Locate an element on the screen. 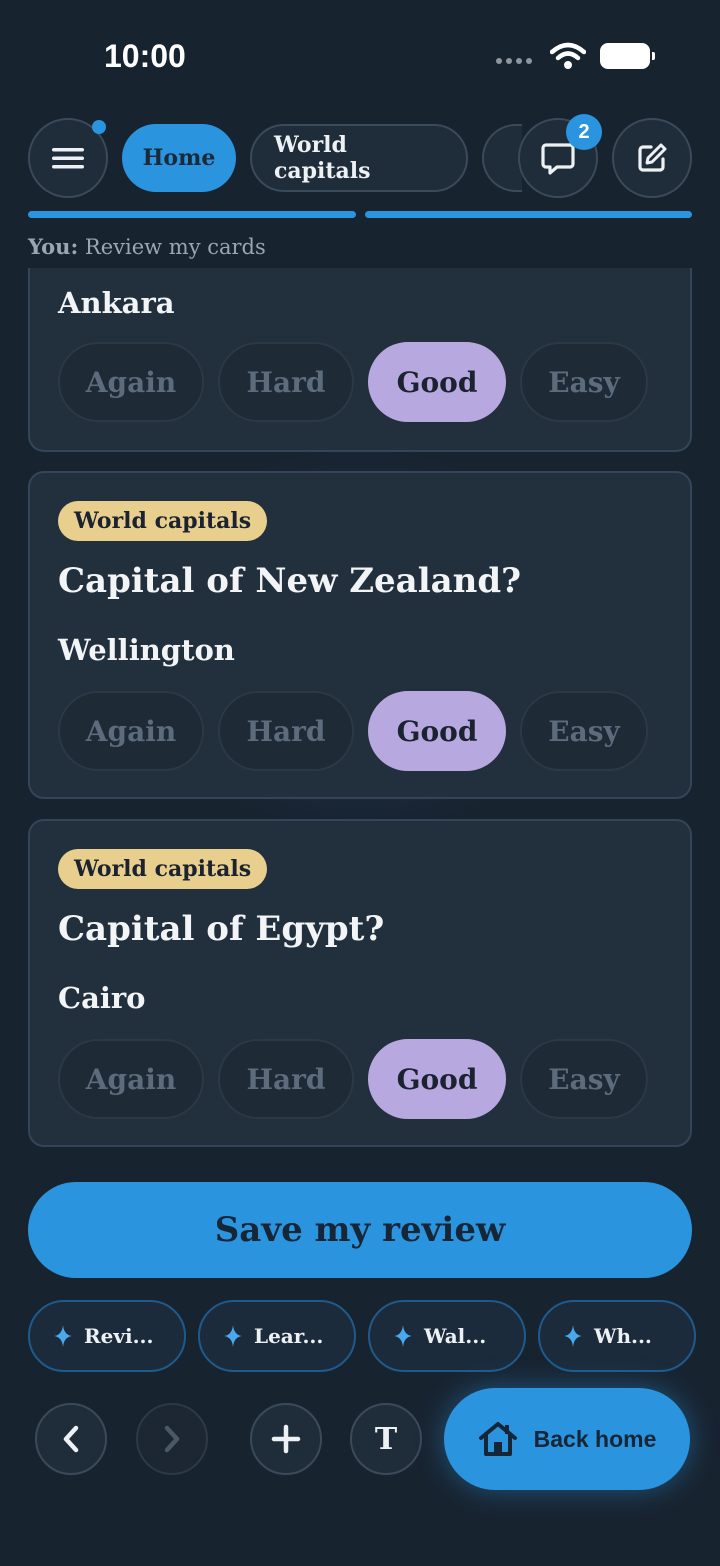 Image resolution: width=720 pixels, height=1566 pixels. card-question: Capital of New Zealand? is located at coordinates (290, 581).